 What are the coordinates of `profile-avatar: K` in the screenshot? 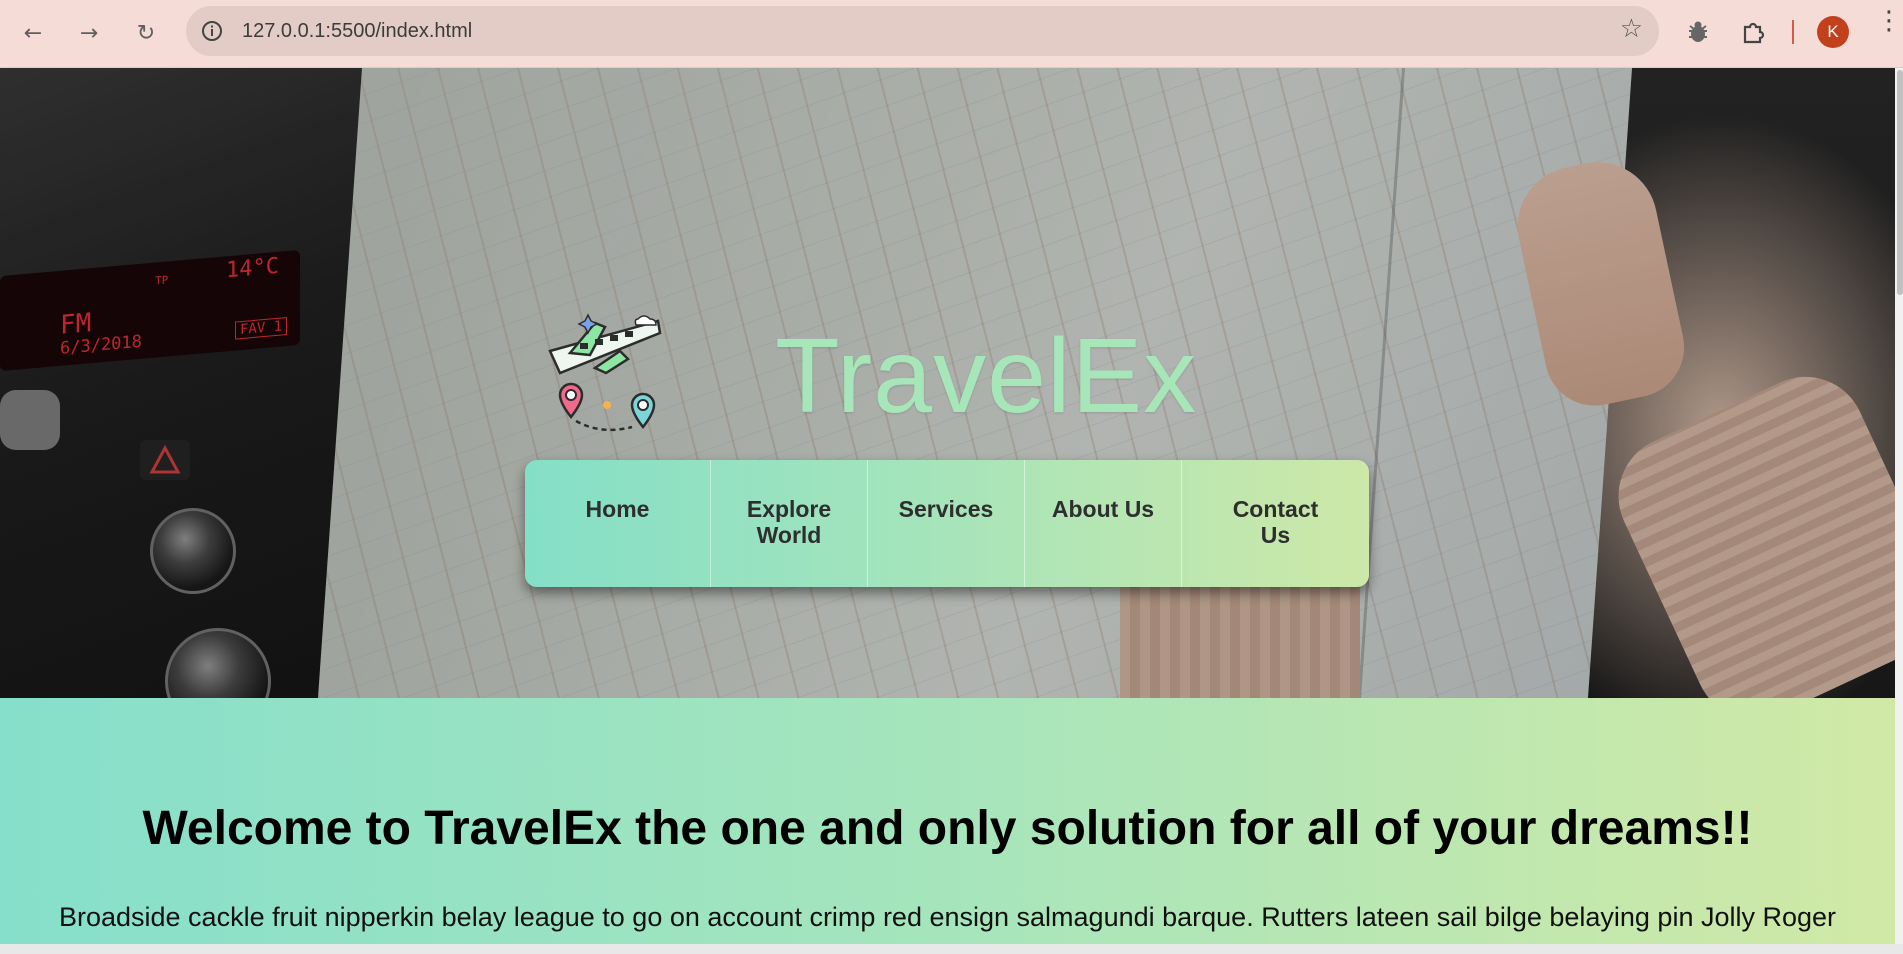 It's located at (1833, 32).